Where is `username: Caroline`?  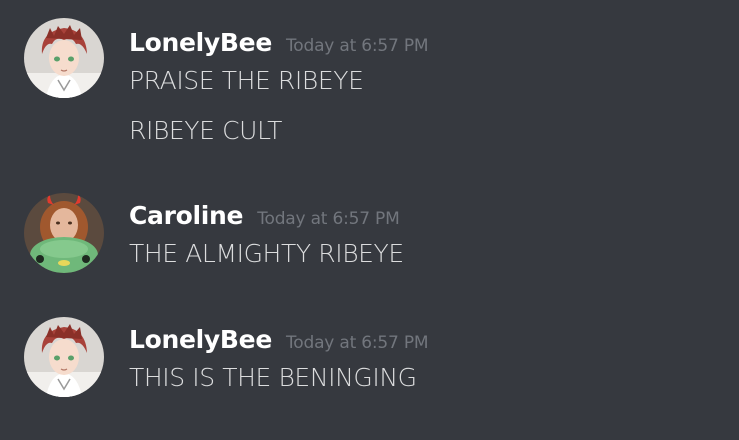
username: Caroline is located at coordinates (186, 215).